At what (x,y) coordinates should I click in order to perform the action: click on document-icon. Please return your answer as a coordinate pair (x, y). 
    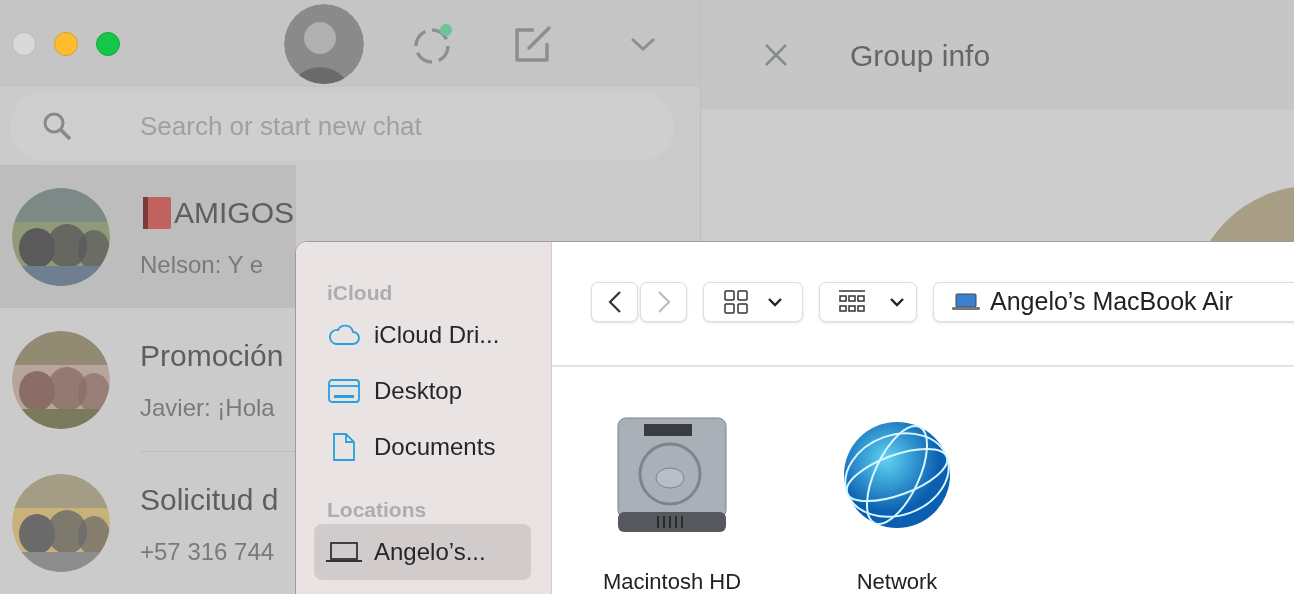
    Looking at the image, I should click on (344, 447).